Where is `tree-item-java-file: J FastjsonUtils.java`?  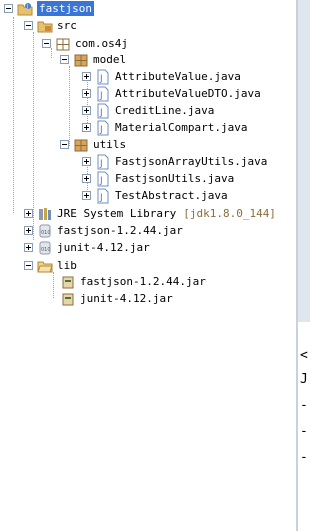
tree-item-java-file: J FastjsonUtils.java is located at coordinates (158, 178).